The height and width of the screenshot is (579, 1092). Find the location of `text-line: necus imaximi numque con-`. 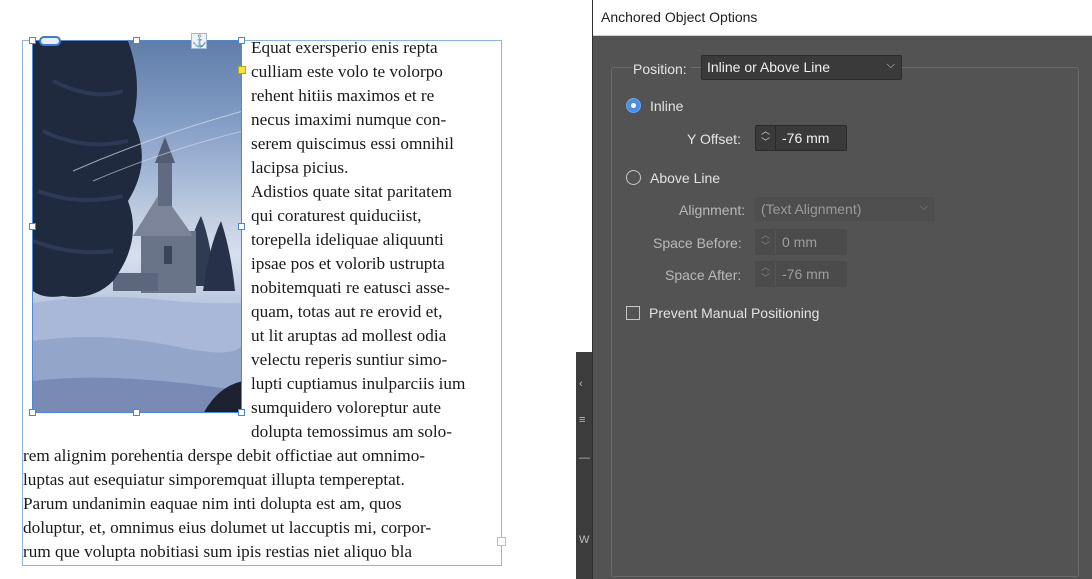

text-line: necus imaximi numque con- is located at coordinates (349, 119).